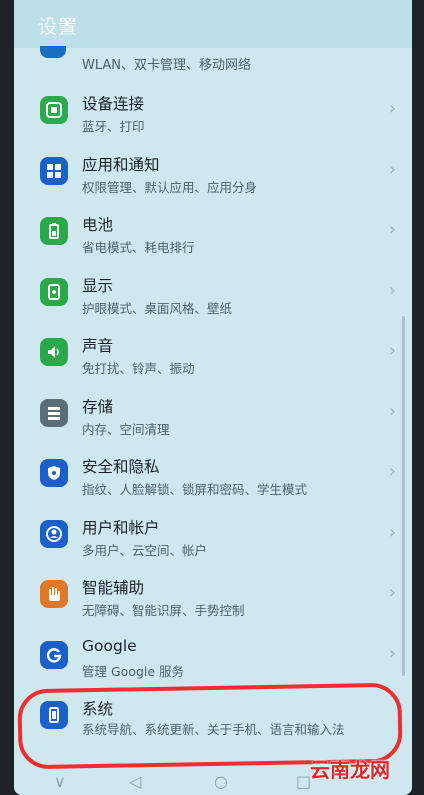  Describe the element at coordinates (133, 671) in the screenshot. I see `settings-item-sub: 管理 Google 服务` at that location.